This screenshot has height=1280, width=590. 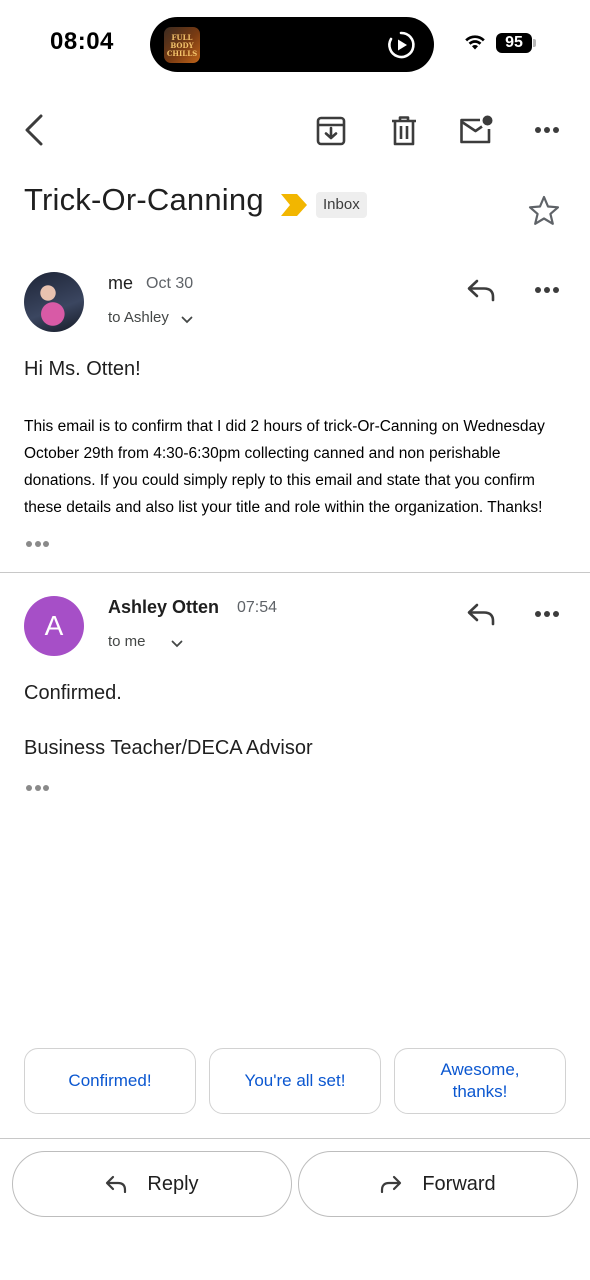 What do you see at coordinates (292, 44) in the screenshot?
I see `dynamic-island: FULL BODY CHILLS` at bounding box center [292, 44].